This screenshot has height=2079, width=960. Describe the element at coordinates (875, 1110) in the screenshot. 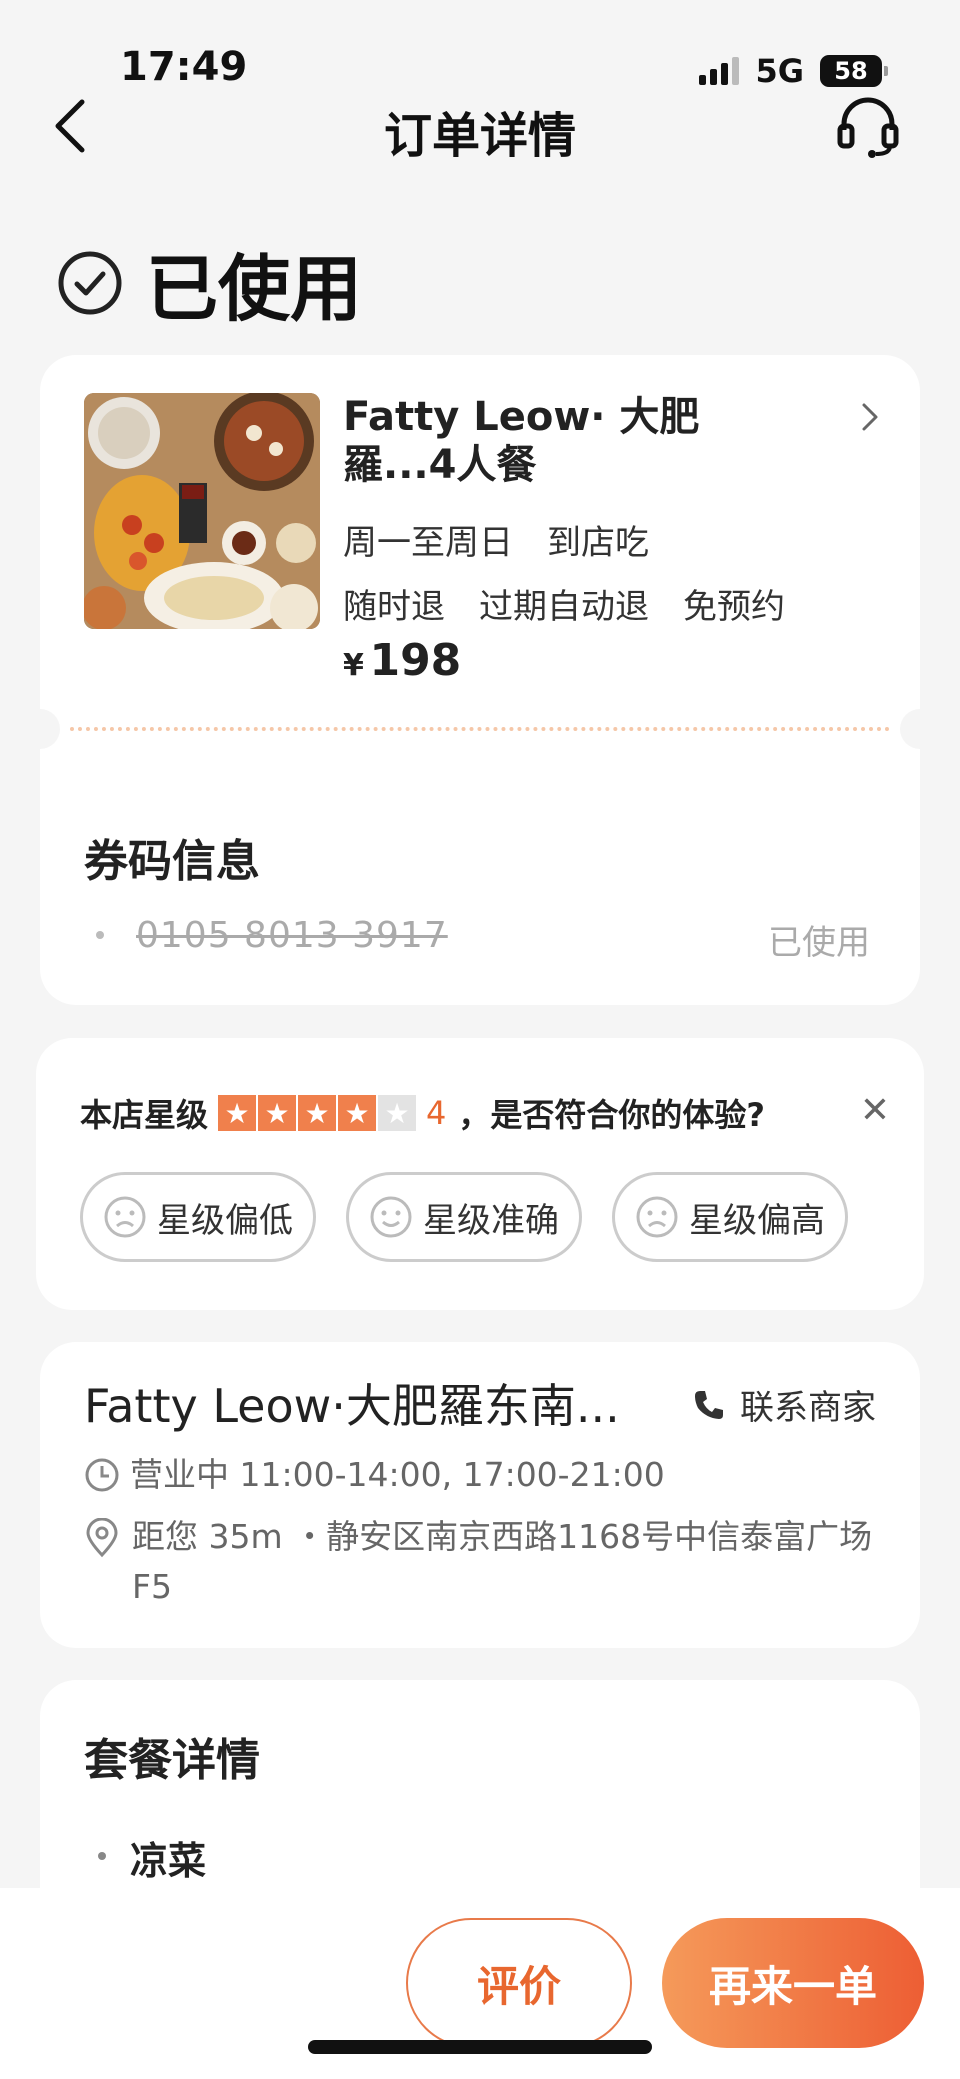

I see `close-icon: ✕` at that location.